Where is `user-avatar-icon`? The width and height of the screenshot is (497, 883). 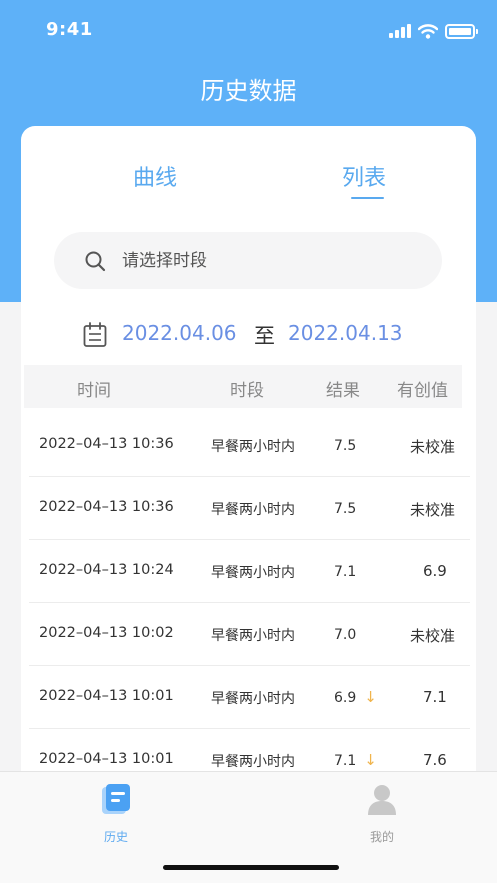 user-avatar-icon is located at coordinates (382, 800).